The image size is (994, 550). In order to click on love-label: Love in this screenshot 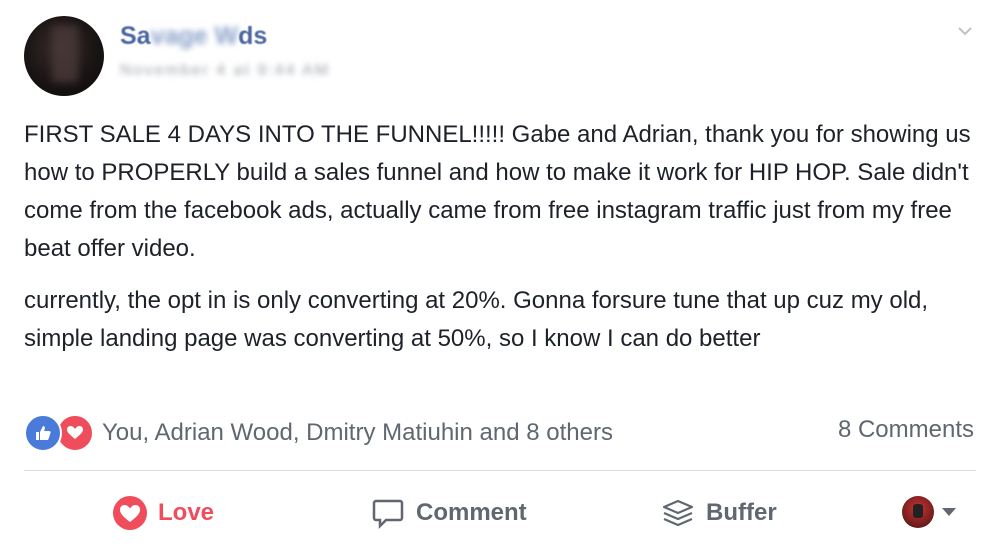, I will do `click(186, 512)`.